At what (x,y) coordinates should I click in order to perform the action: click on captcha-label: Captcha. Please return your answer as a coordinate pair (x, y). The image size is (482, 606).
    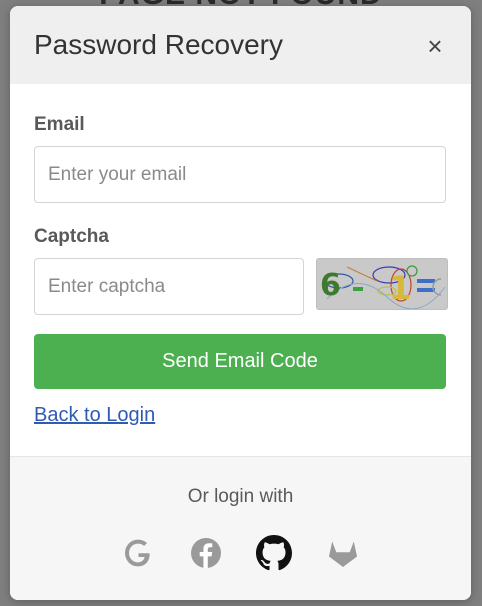
    Looking at the image, I should click on (71, 236).